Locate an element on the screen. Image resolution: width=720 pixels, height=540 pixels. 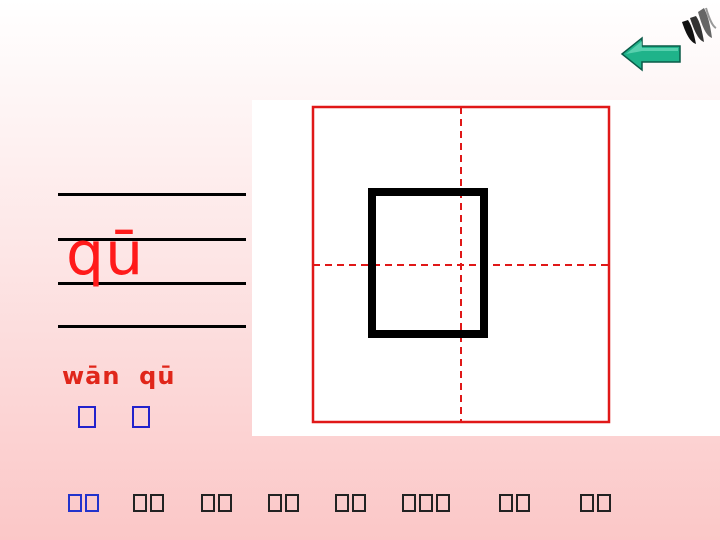
character-glyph is located at coordinates (428, 263).